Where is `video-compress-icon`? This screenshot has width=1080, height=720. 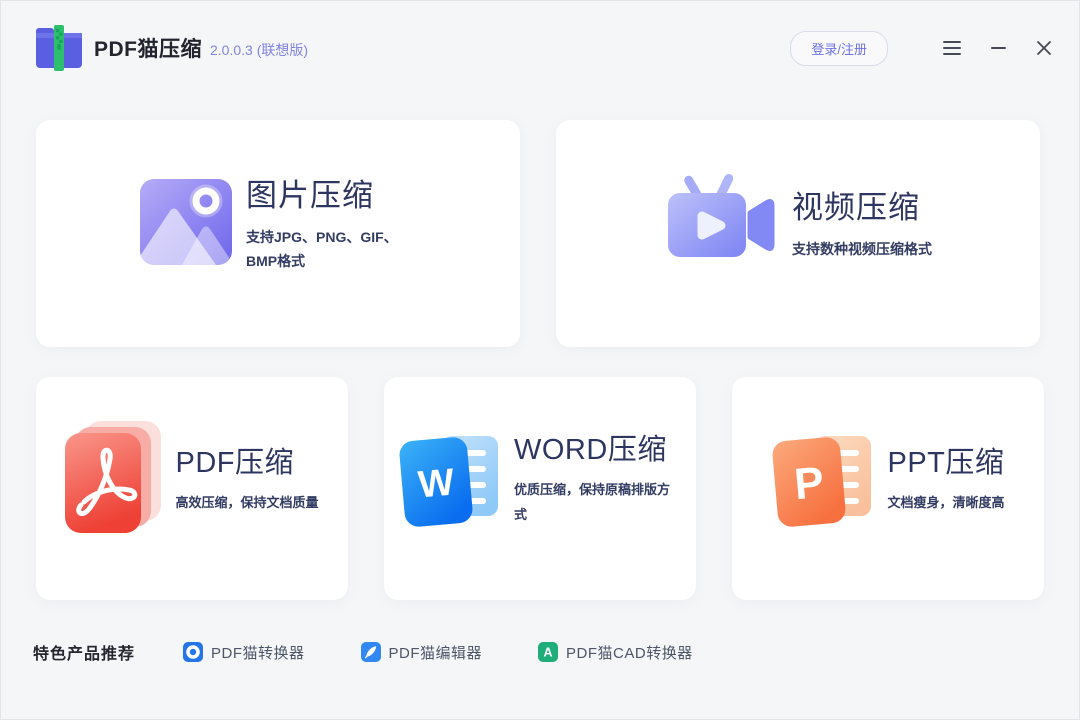
video-compress-icon is located at coordinates (721, 222).